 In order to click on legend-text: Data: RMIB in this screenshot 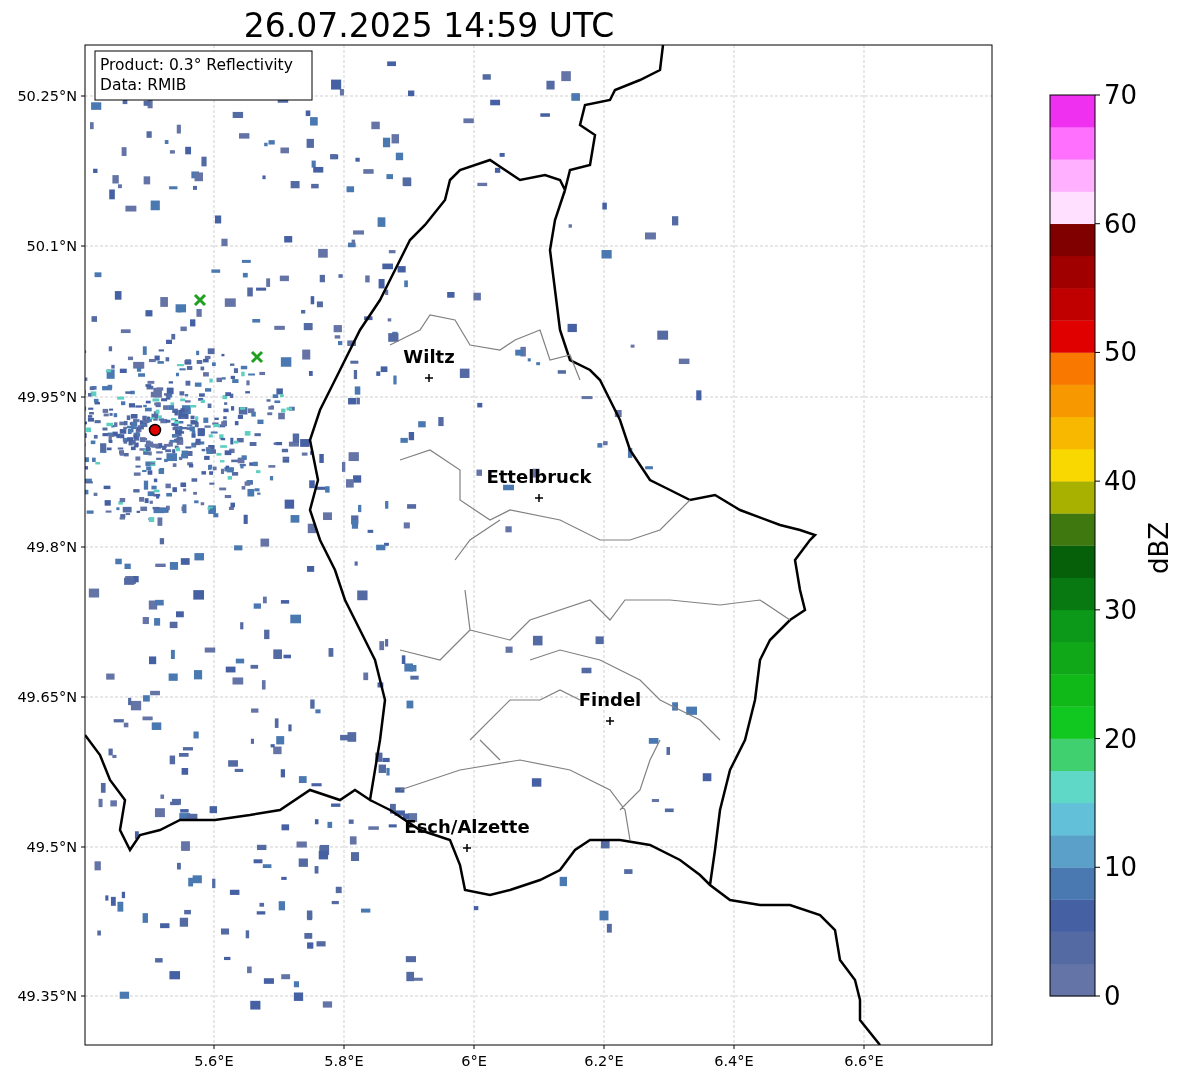, I will do `click(143, 85)`.